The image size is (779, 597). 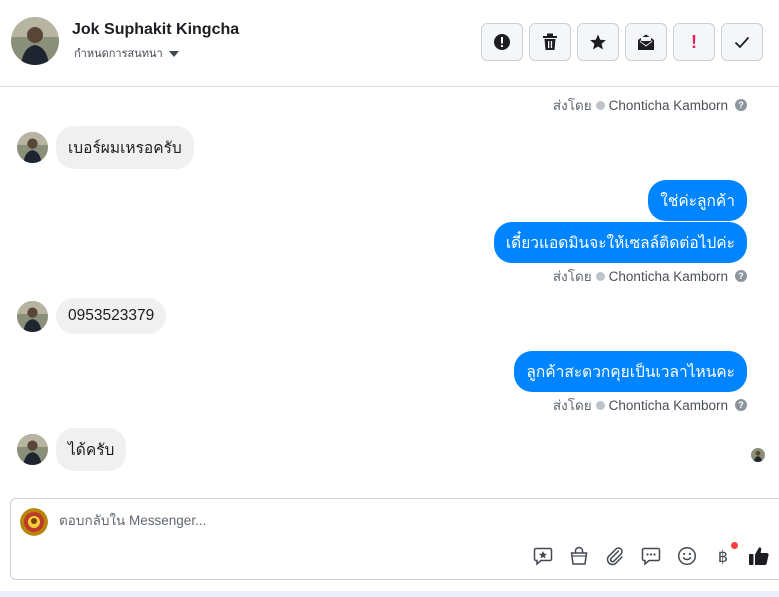 I want to click on caret-down-icon, so click(x=173, y=53).